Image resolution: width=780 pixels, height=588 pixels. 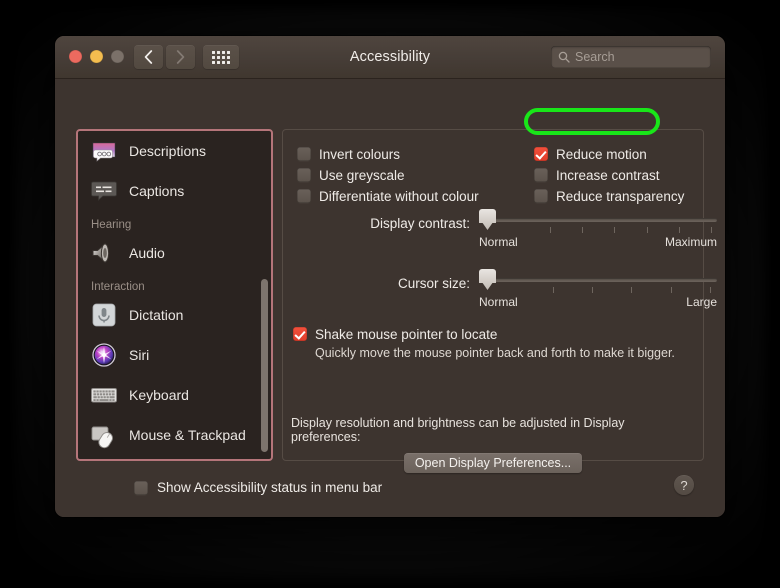 What do you see at coordinates (156, 315) in the screenshot?
I see `sidebar-item-label: Dictation` at bounding box center [156, 315].